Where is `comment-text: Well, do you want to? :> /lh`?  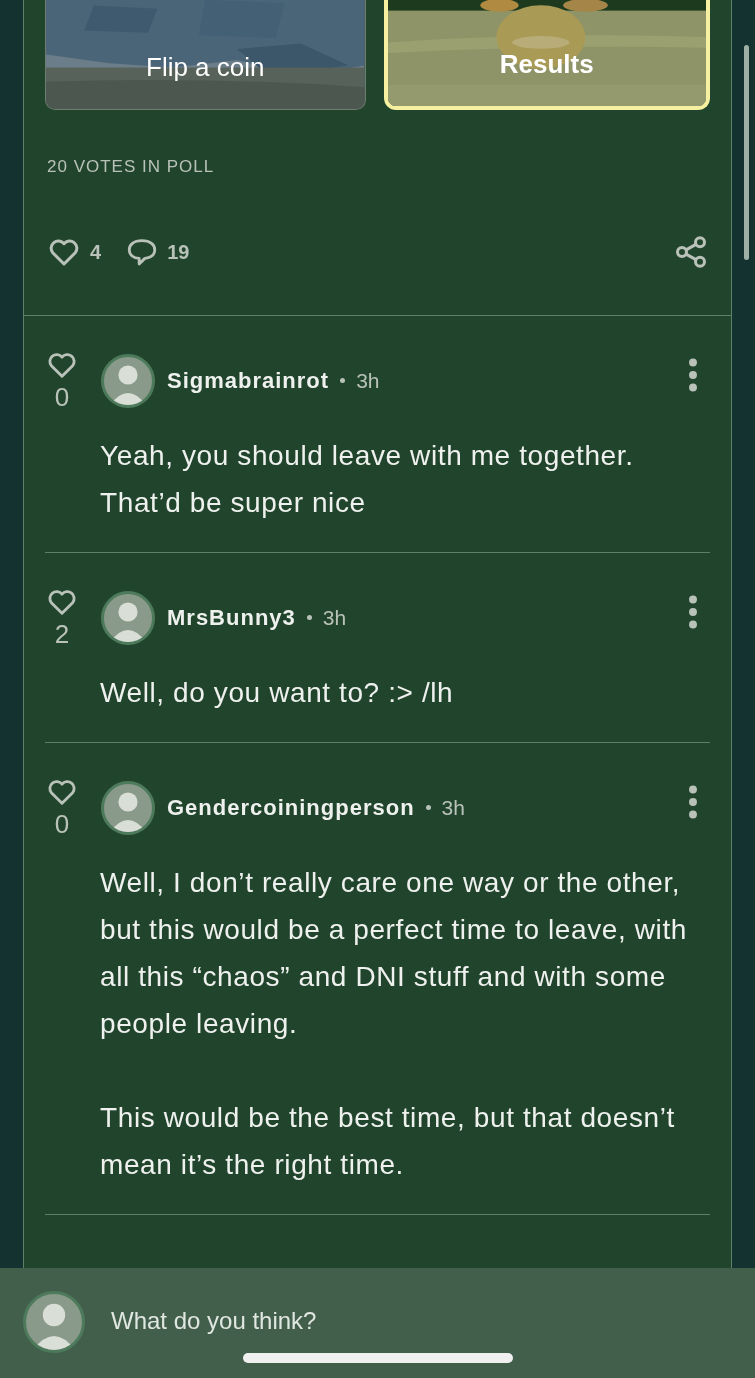
comment-text: Well, do you want to? :> /lh is located at coordinates (277, 692).